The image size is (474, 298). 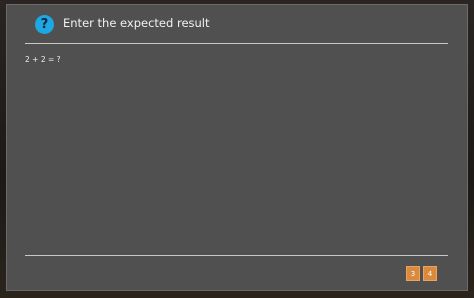 I want to click on header-divider, so click(x=236, y=43).